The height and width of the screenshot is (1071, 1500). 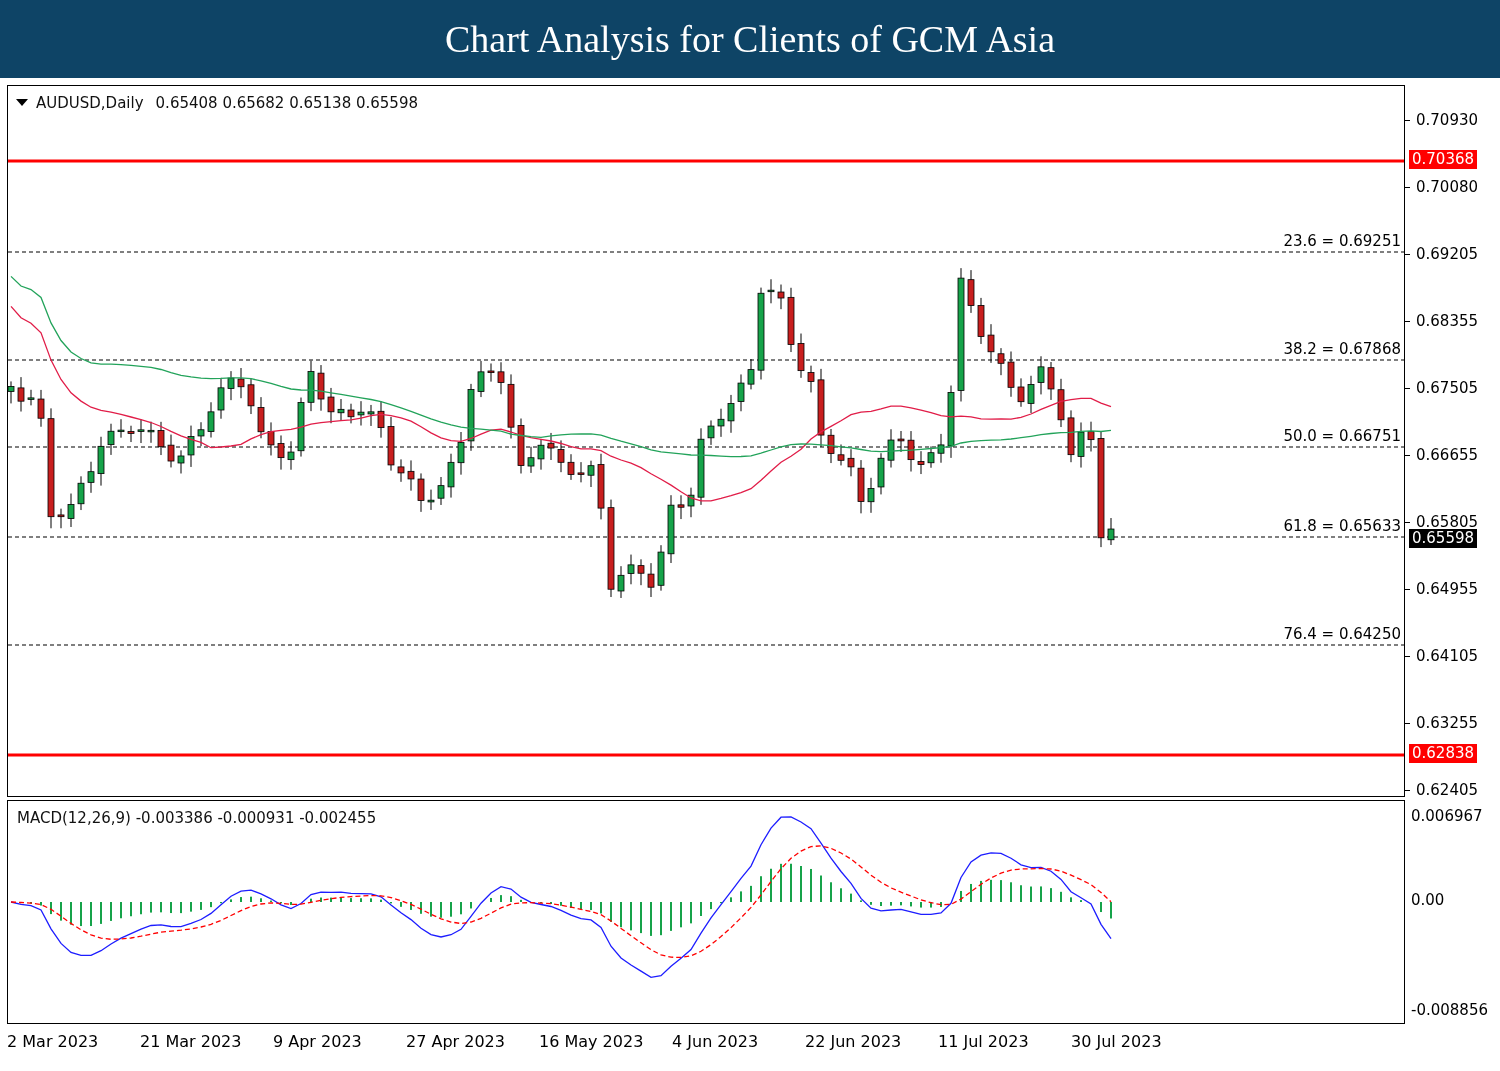 I want to click on macd-label: MACD(12,26,9) -0.003386 -0.000931 -0.002455, so click(x=197, y=818).